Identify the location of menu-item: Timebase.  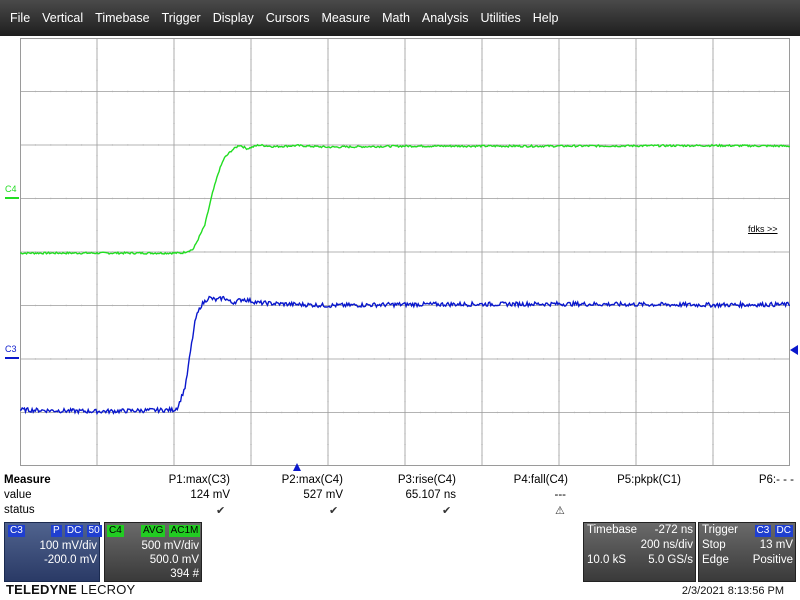
(122, 18).